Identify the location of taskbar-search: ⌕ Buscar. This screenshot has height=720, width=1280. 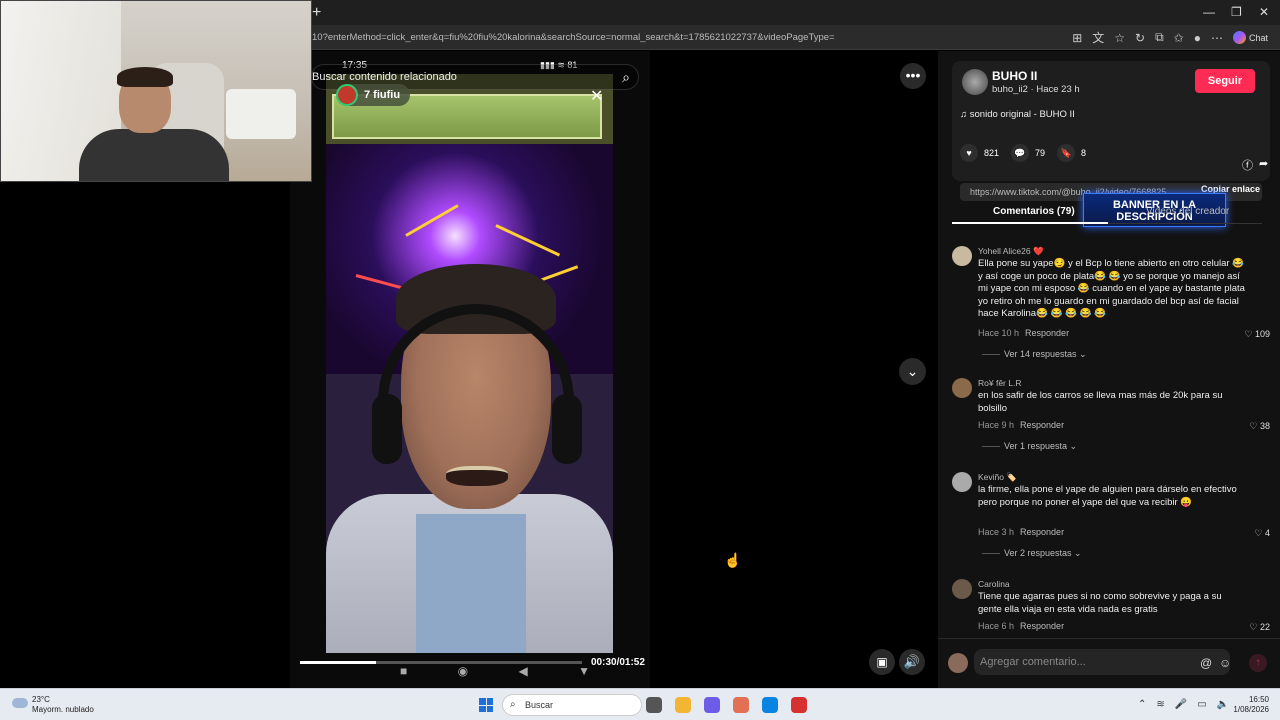
(572, 705).